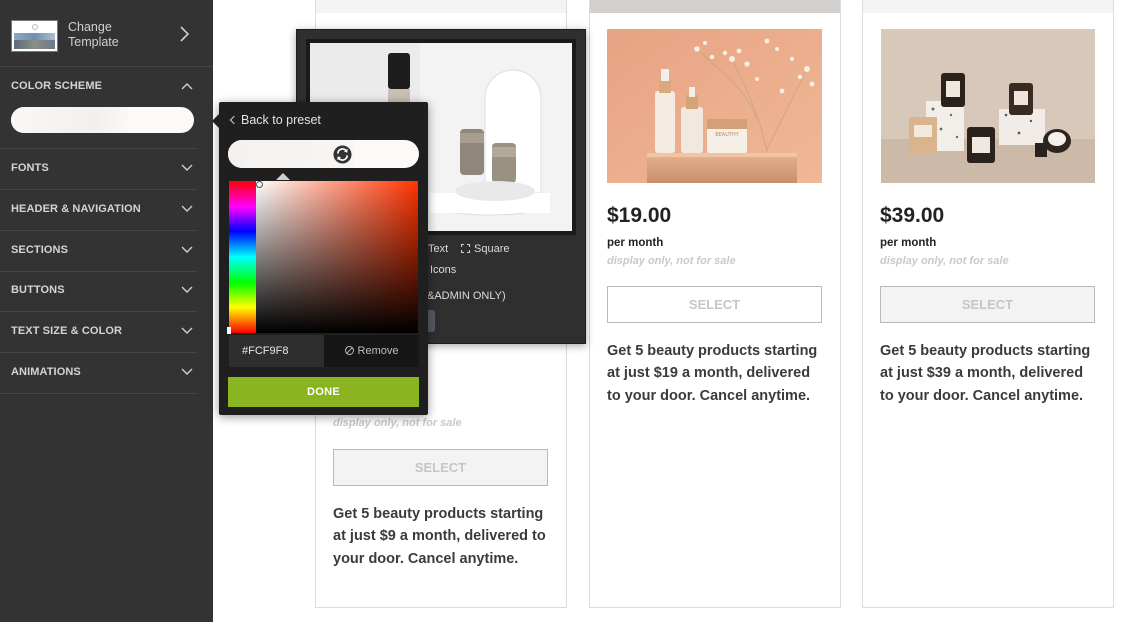  Describe the element at coordinates (229, 330) in the screenshot. I see `hue-slider-handle` at that location.